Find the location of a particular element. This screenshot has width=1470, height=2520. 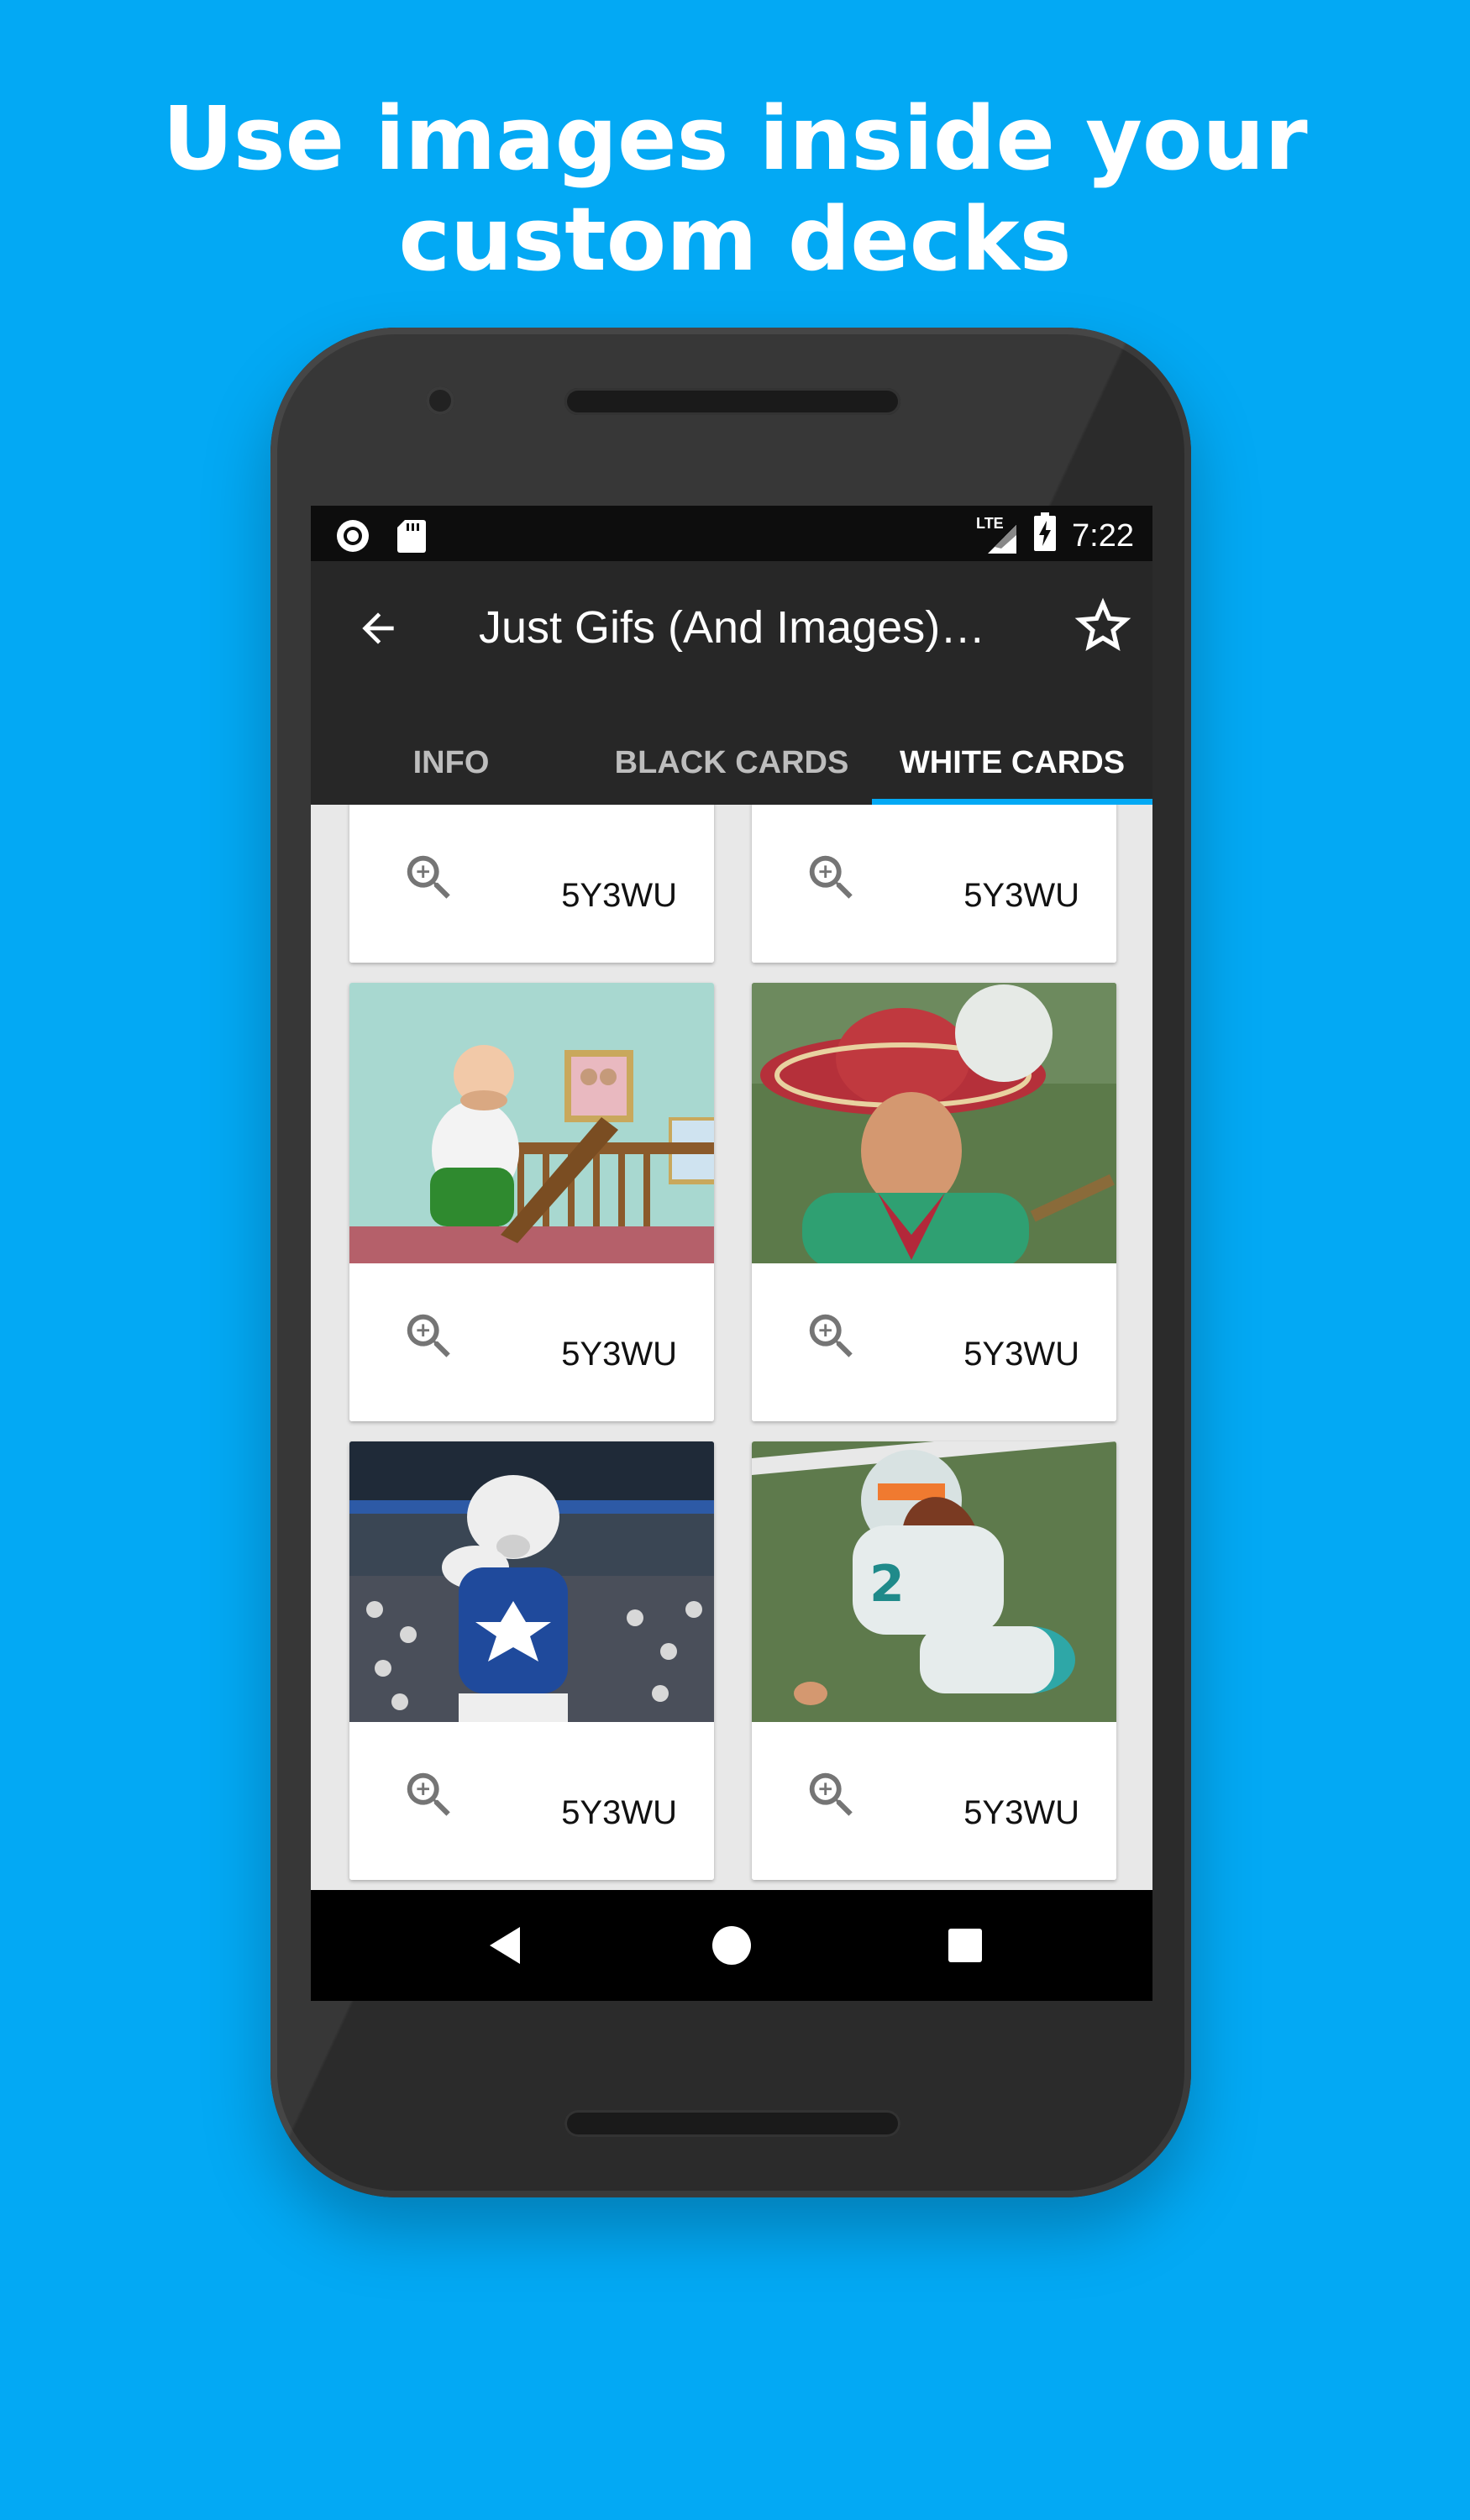

nav-back-button is located at coordinates (505, 1945).